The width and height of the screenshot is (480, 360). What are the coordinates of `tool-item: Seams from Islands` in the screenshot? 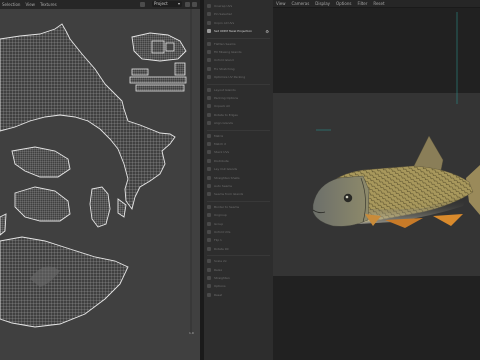 It's located at (238, 194).